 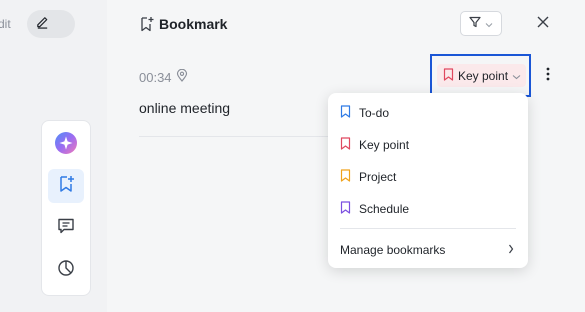 I want to click on message-icon, so click(x=66, y=228).